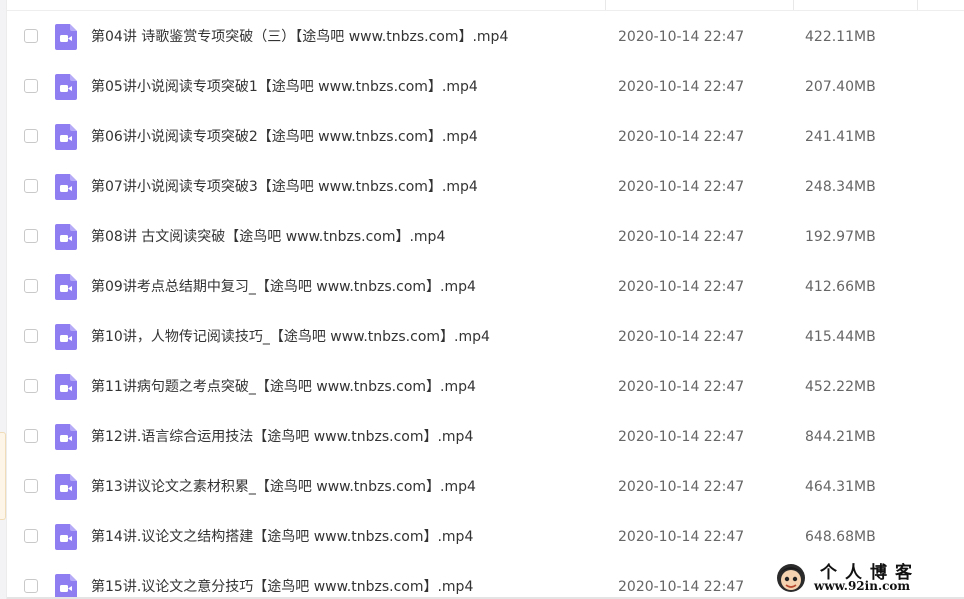 The height and width of the screenshot is (599, 964). Describe the element at coordinates (282, 587) in the screenshot. I see `file-name: 第15讲.议论文之意分技巧【途鸟吧 www.tnbzs.com】.mp4` at that location.